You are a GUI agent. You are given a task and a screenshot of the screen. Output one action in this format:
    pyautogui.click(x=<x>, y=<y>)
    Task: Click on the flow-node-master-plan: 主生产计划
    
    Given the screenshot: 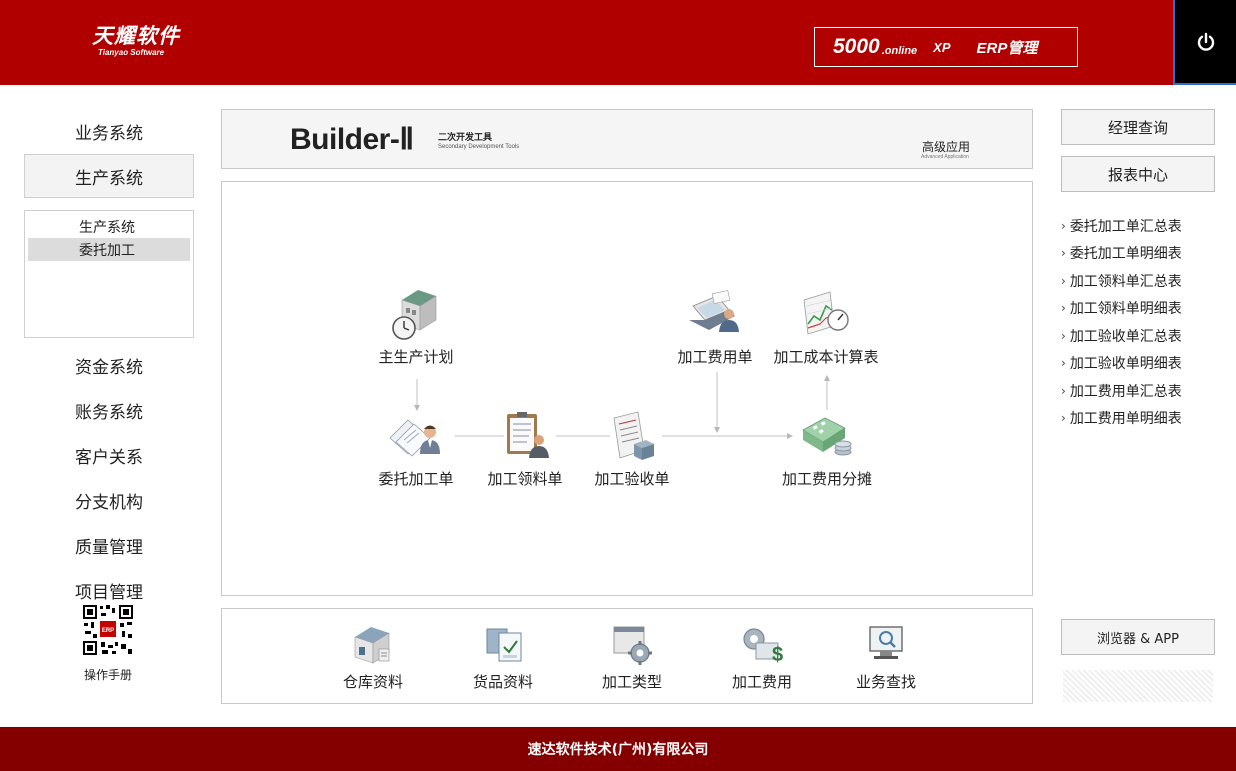 What is the action you would take?
    pyautogui.click(x=416, y=326)
    